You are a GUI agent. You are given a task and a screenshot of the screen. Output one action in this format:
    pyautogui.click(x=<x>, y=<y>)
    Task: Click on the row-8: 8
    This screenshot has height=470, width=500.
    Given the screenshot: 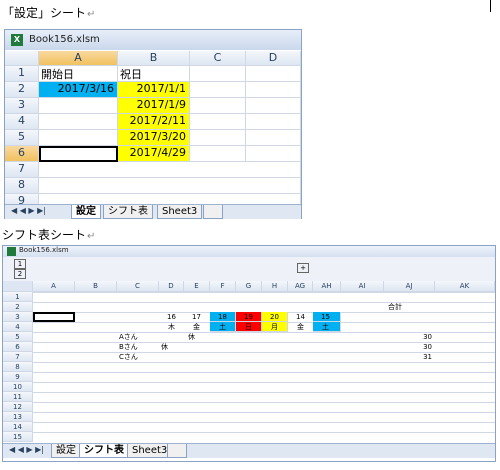 What is the action you would take?
    pyautogui.click(x=18, y=367)
    